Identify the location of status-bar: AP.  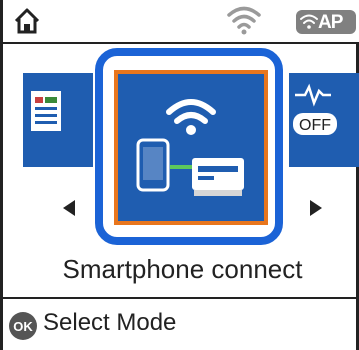
(181, 22).